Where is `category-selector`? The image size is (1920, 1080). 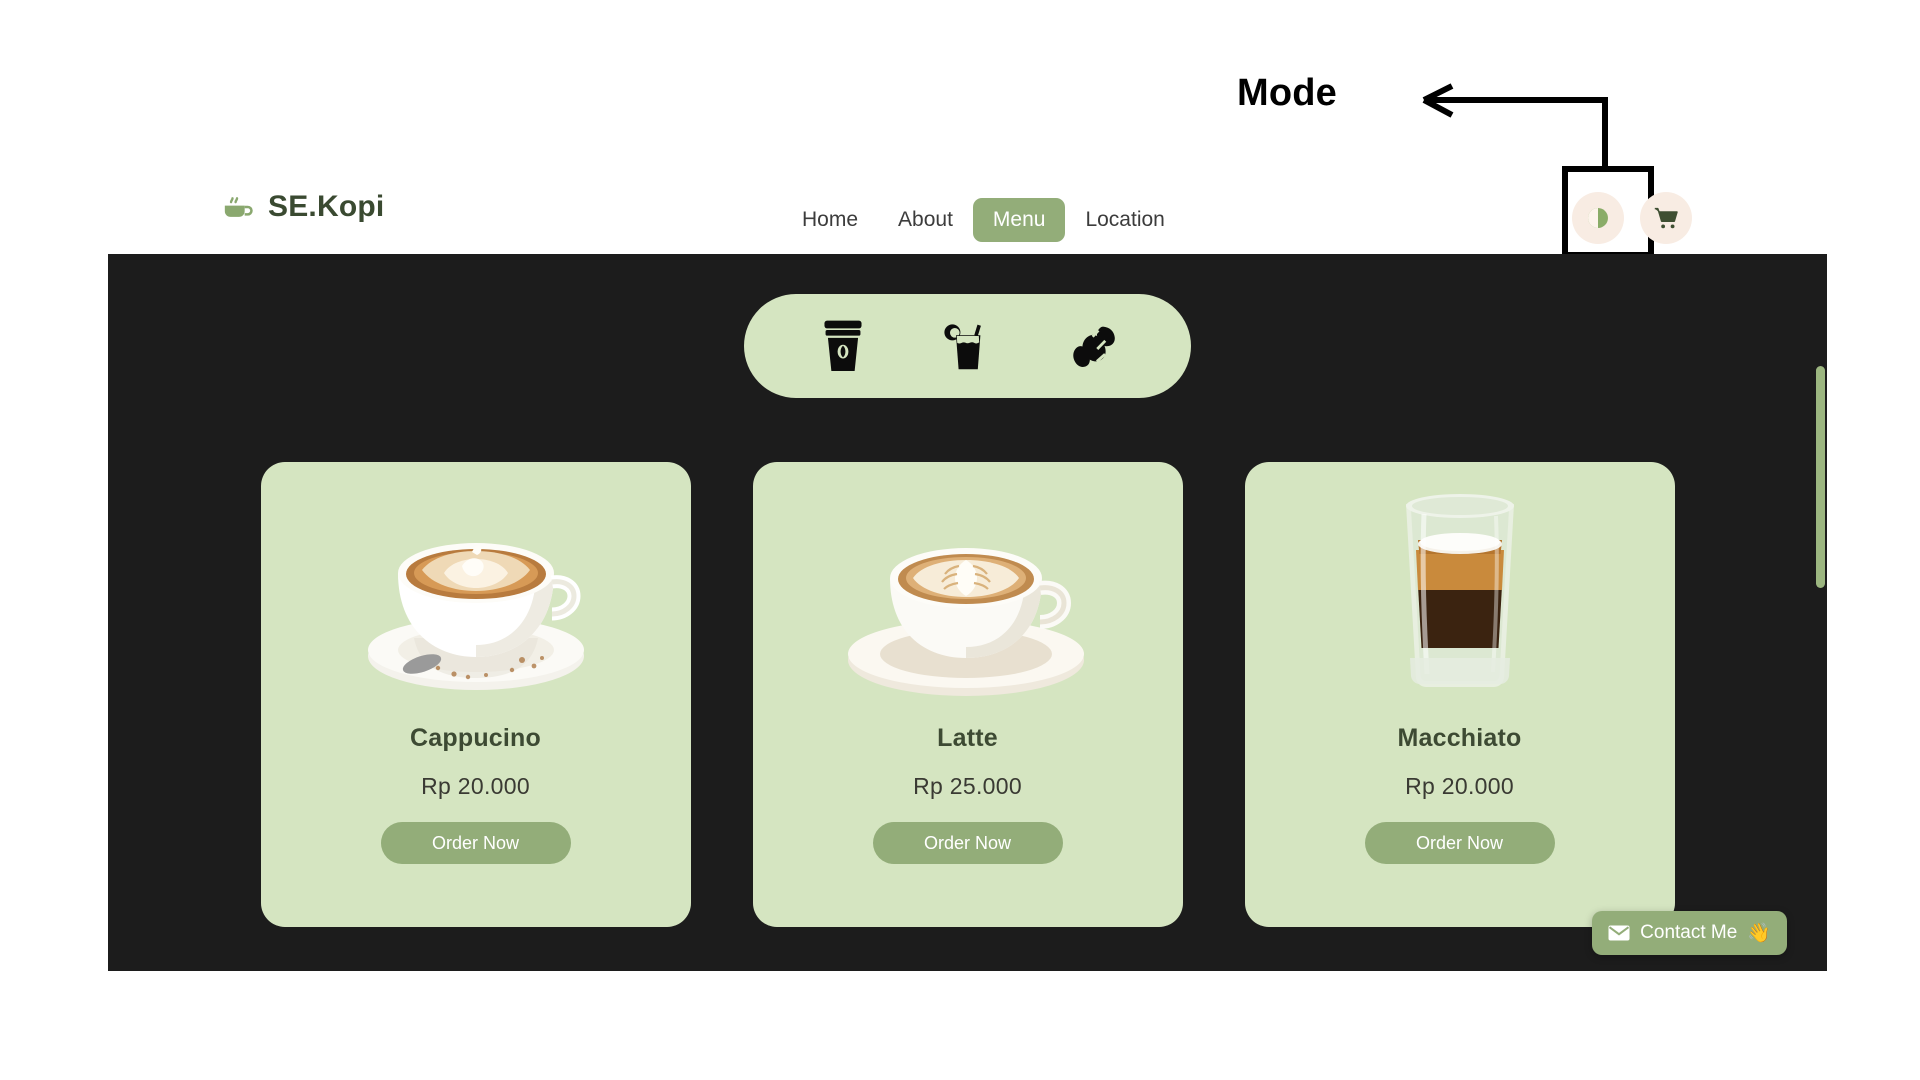
category-selector is located at coordinates (967, 346).